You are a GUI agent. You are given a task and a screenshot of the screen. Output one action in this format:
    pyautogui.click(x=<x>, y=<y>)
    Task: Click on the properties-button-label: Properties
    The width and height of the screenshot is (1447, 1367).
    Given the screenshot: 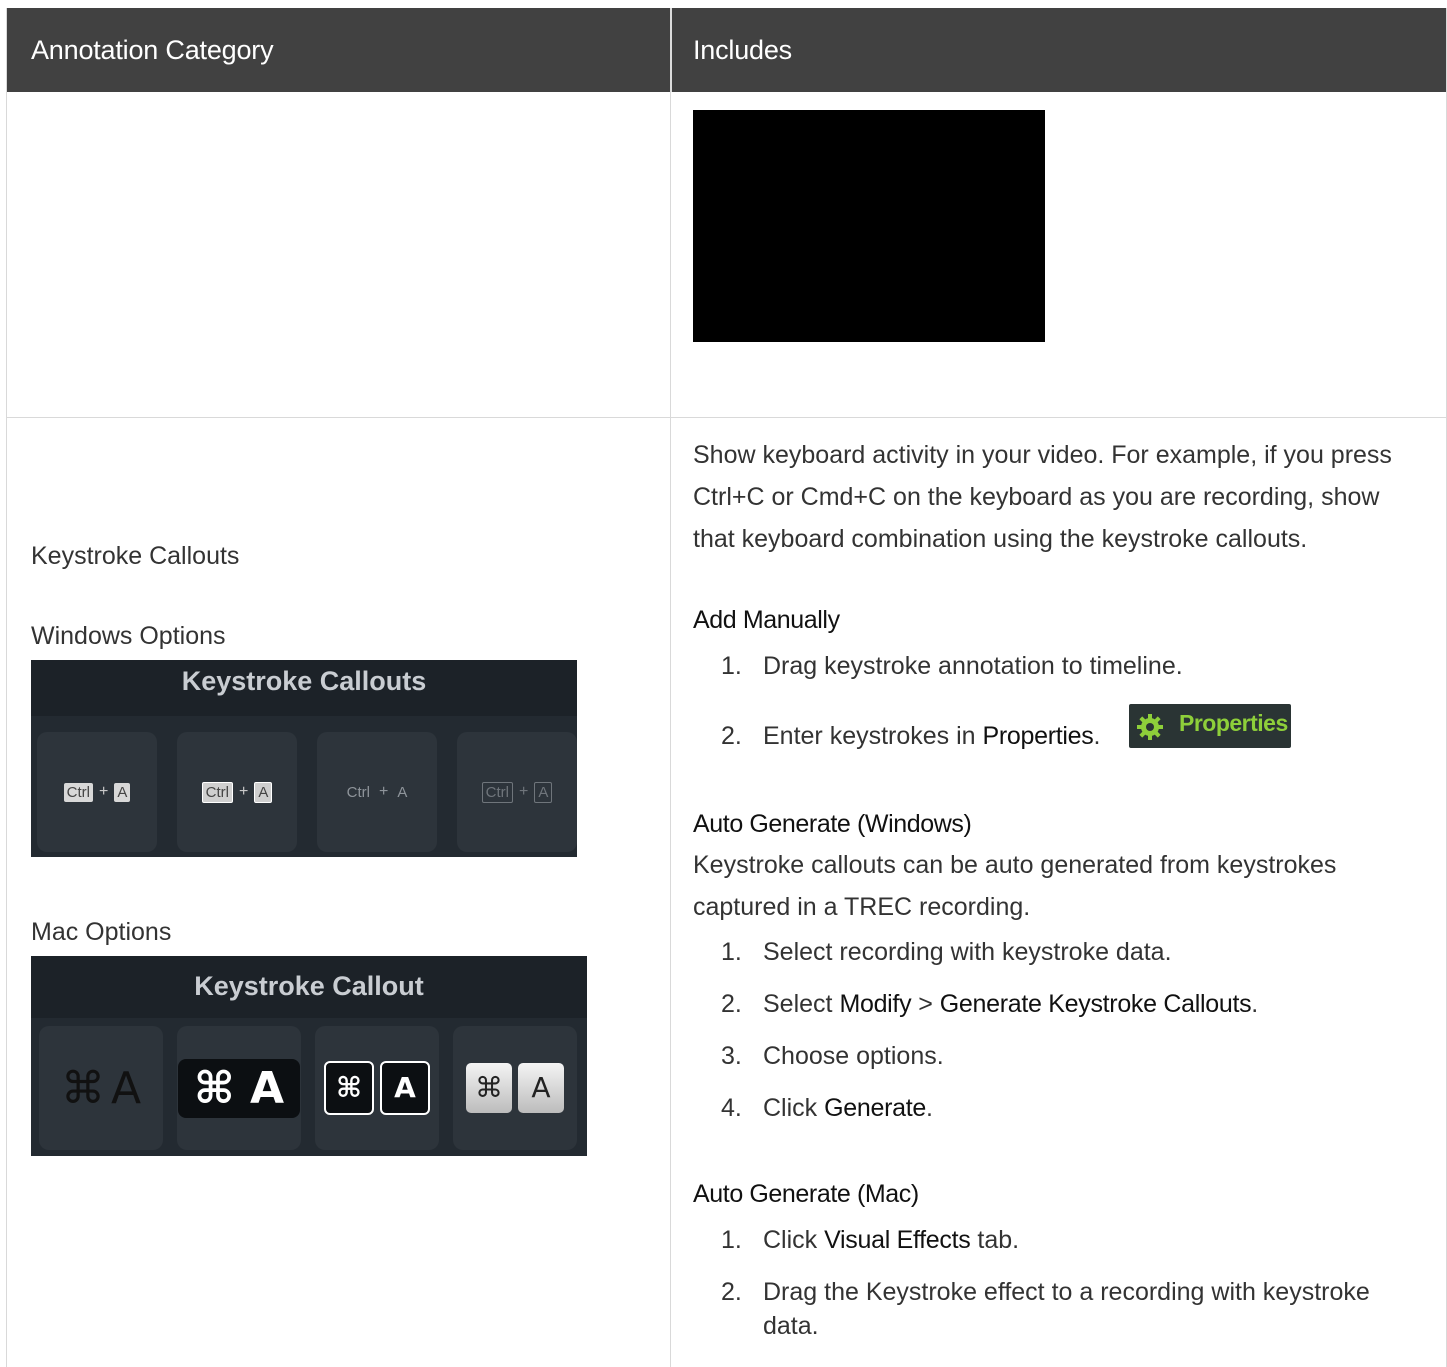 What is the action you would take?
    pyautogui.click(x=1233, y=723)
    